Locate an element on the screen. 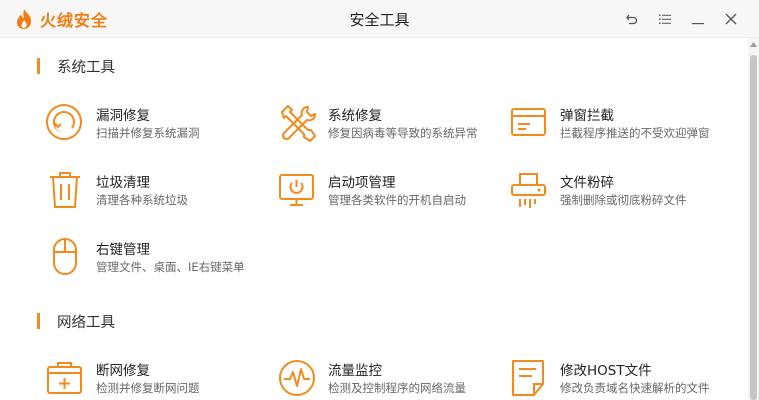  tool-file-shredder: 文件粉碎 强制删除或彻底粉碎文件 is located at coordinates (622, 197).